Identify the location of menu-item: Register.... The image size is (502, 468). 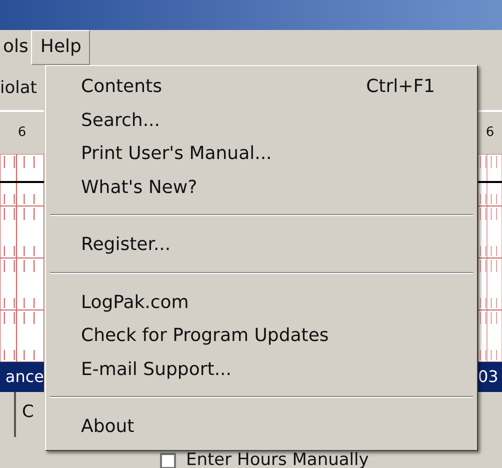
(261, 245).